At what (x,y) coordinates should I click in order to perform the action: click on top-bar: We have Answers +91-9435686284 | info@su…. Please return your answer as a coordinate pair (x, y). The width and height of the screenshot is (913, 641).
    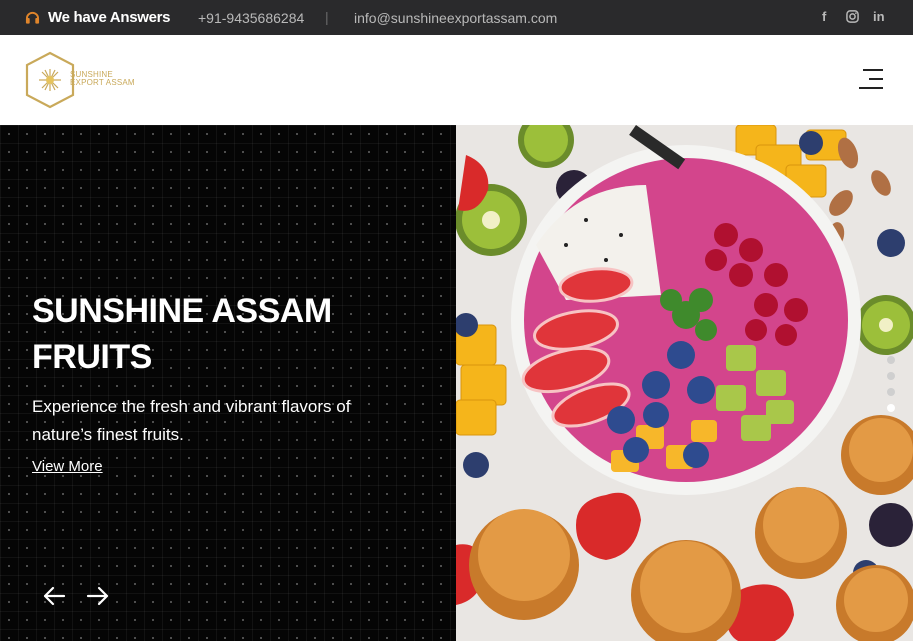
    Looking at the image, I should click on (456, 17).